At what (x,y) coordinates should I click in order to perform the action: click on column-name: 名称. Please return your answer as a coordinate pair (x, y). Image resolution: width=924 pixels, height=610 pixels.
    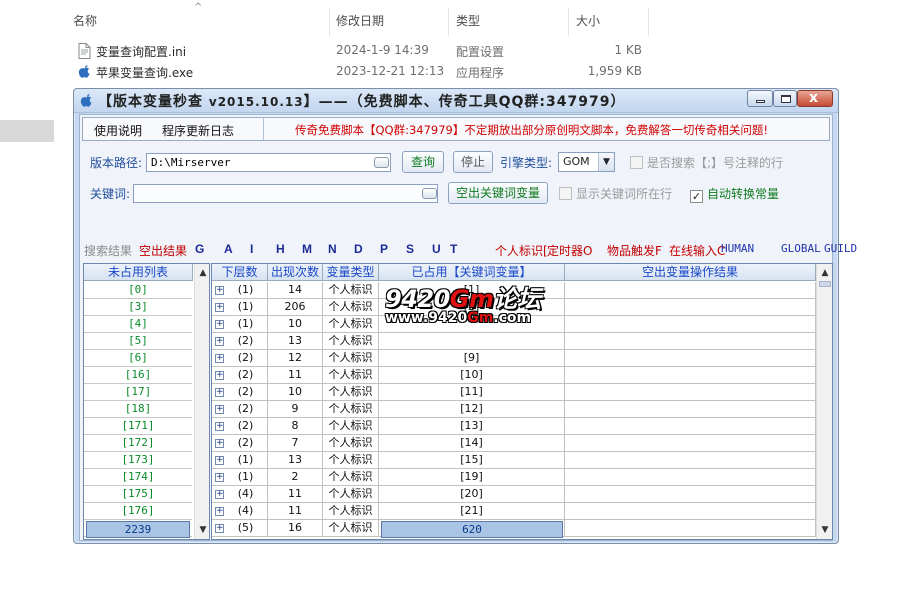
    Looking at the image, I should click on (198, 22).